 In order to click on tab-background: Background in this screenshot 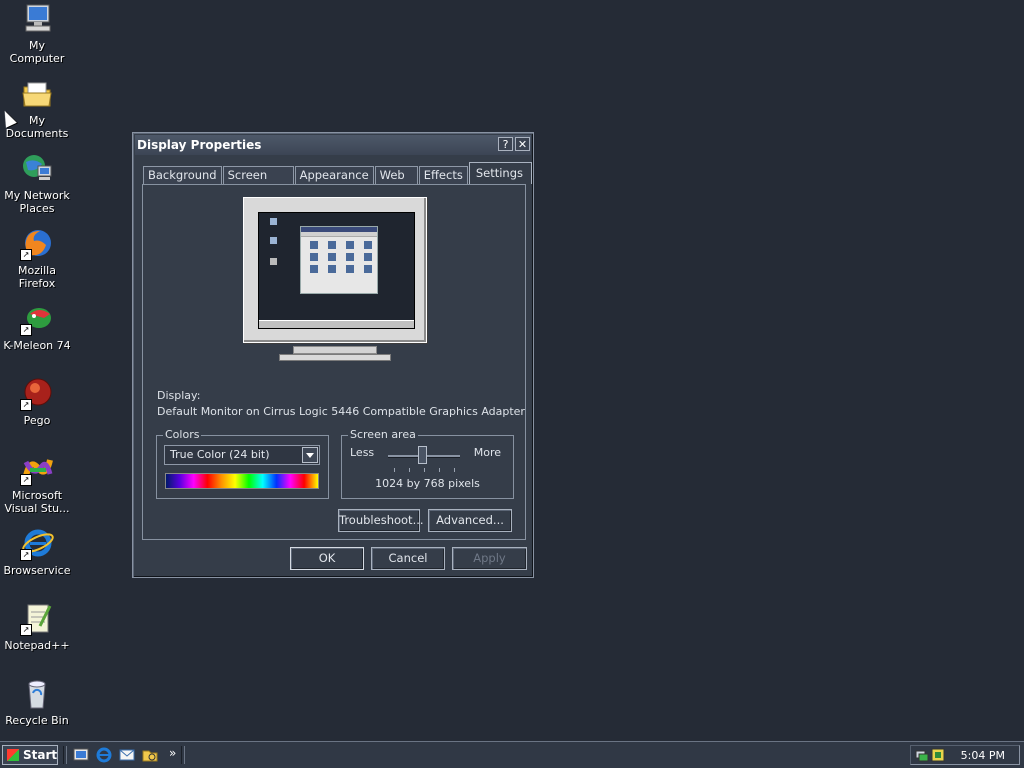, I will do `click(182, 175)`.